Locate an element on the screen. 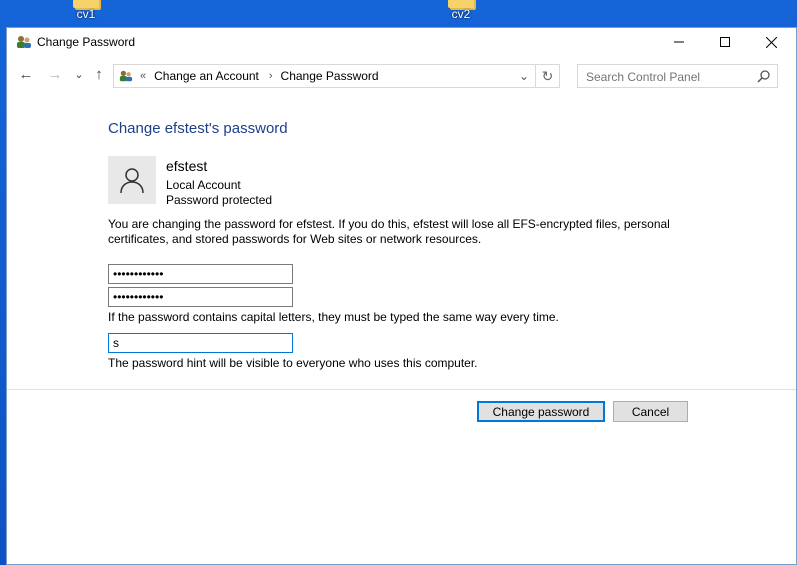 The image size is (797, 565). desktop-icon-cv1: cv1 is located at coordinates (86, 12).